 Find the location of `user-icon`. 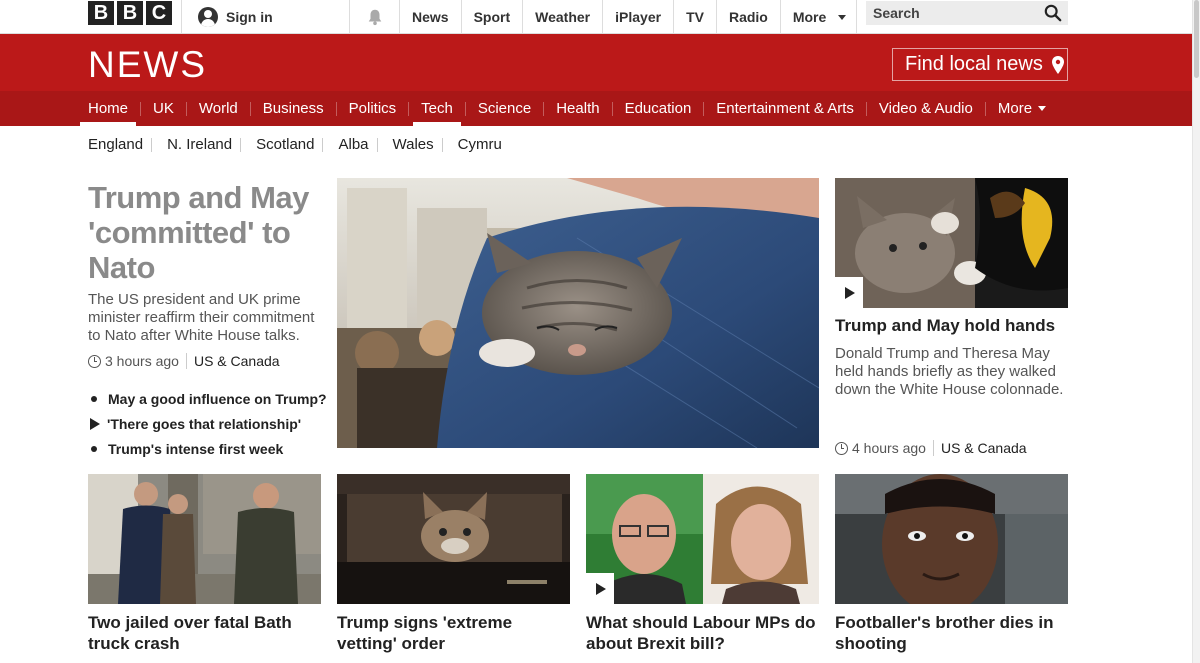

user-icon is located at coordinates (208, 16).